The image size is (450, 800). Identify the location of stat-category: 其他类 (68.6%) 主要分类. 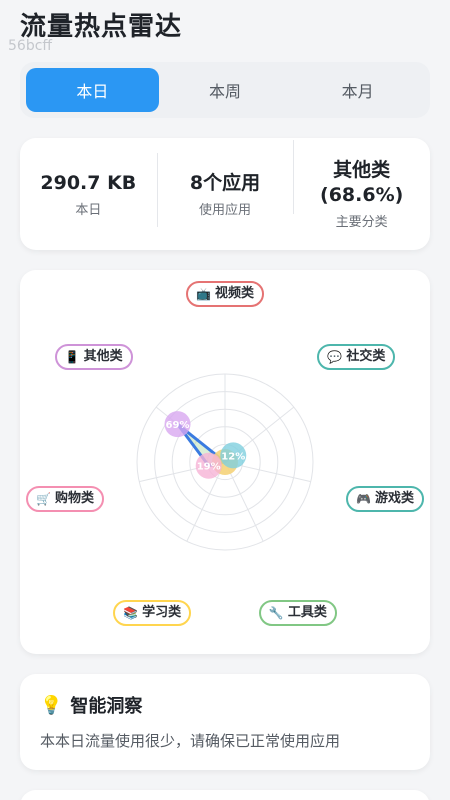
(361, 185).